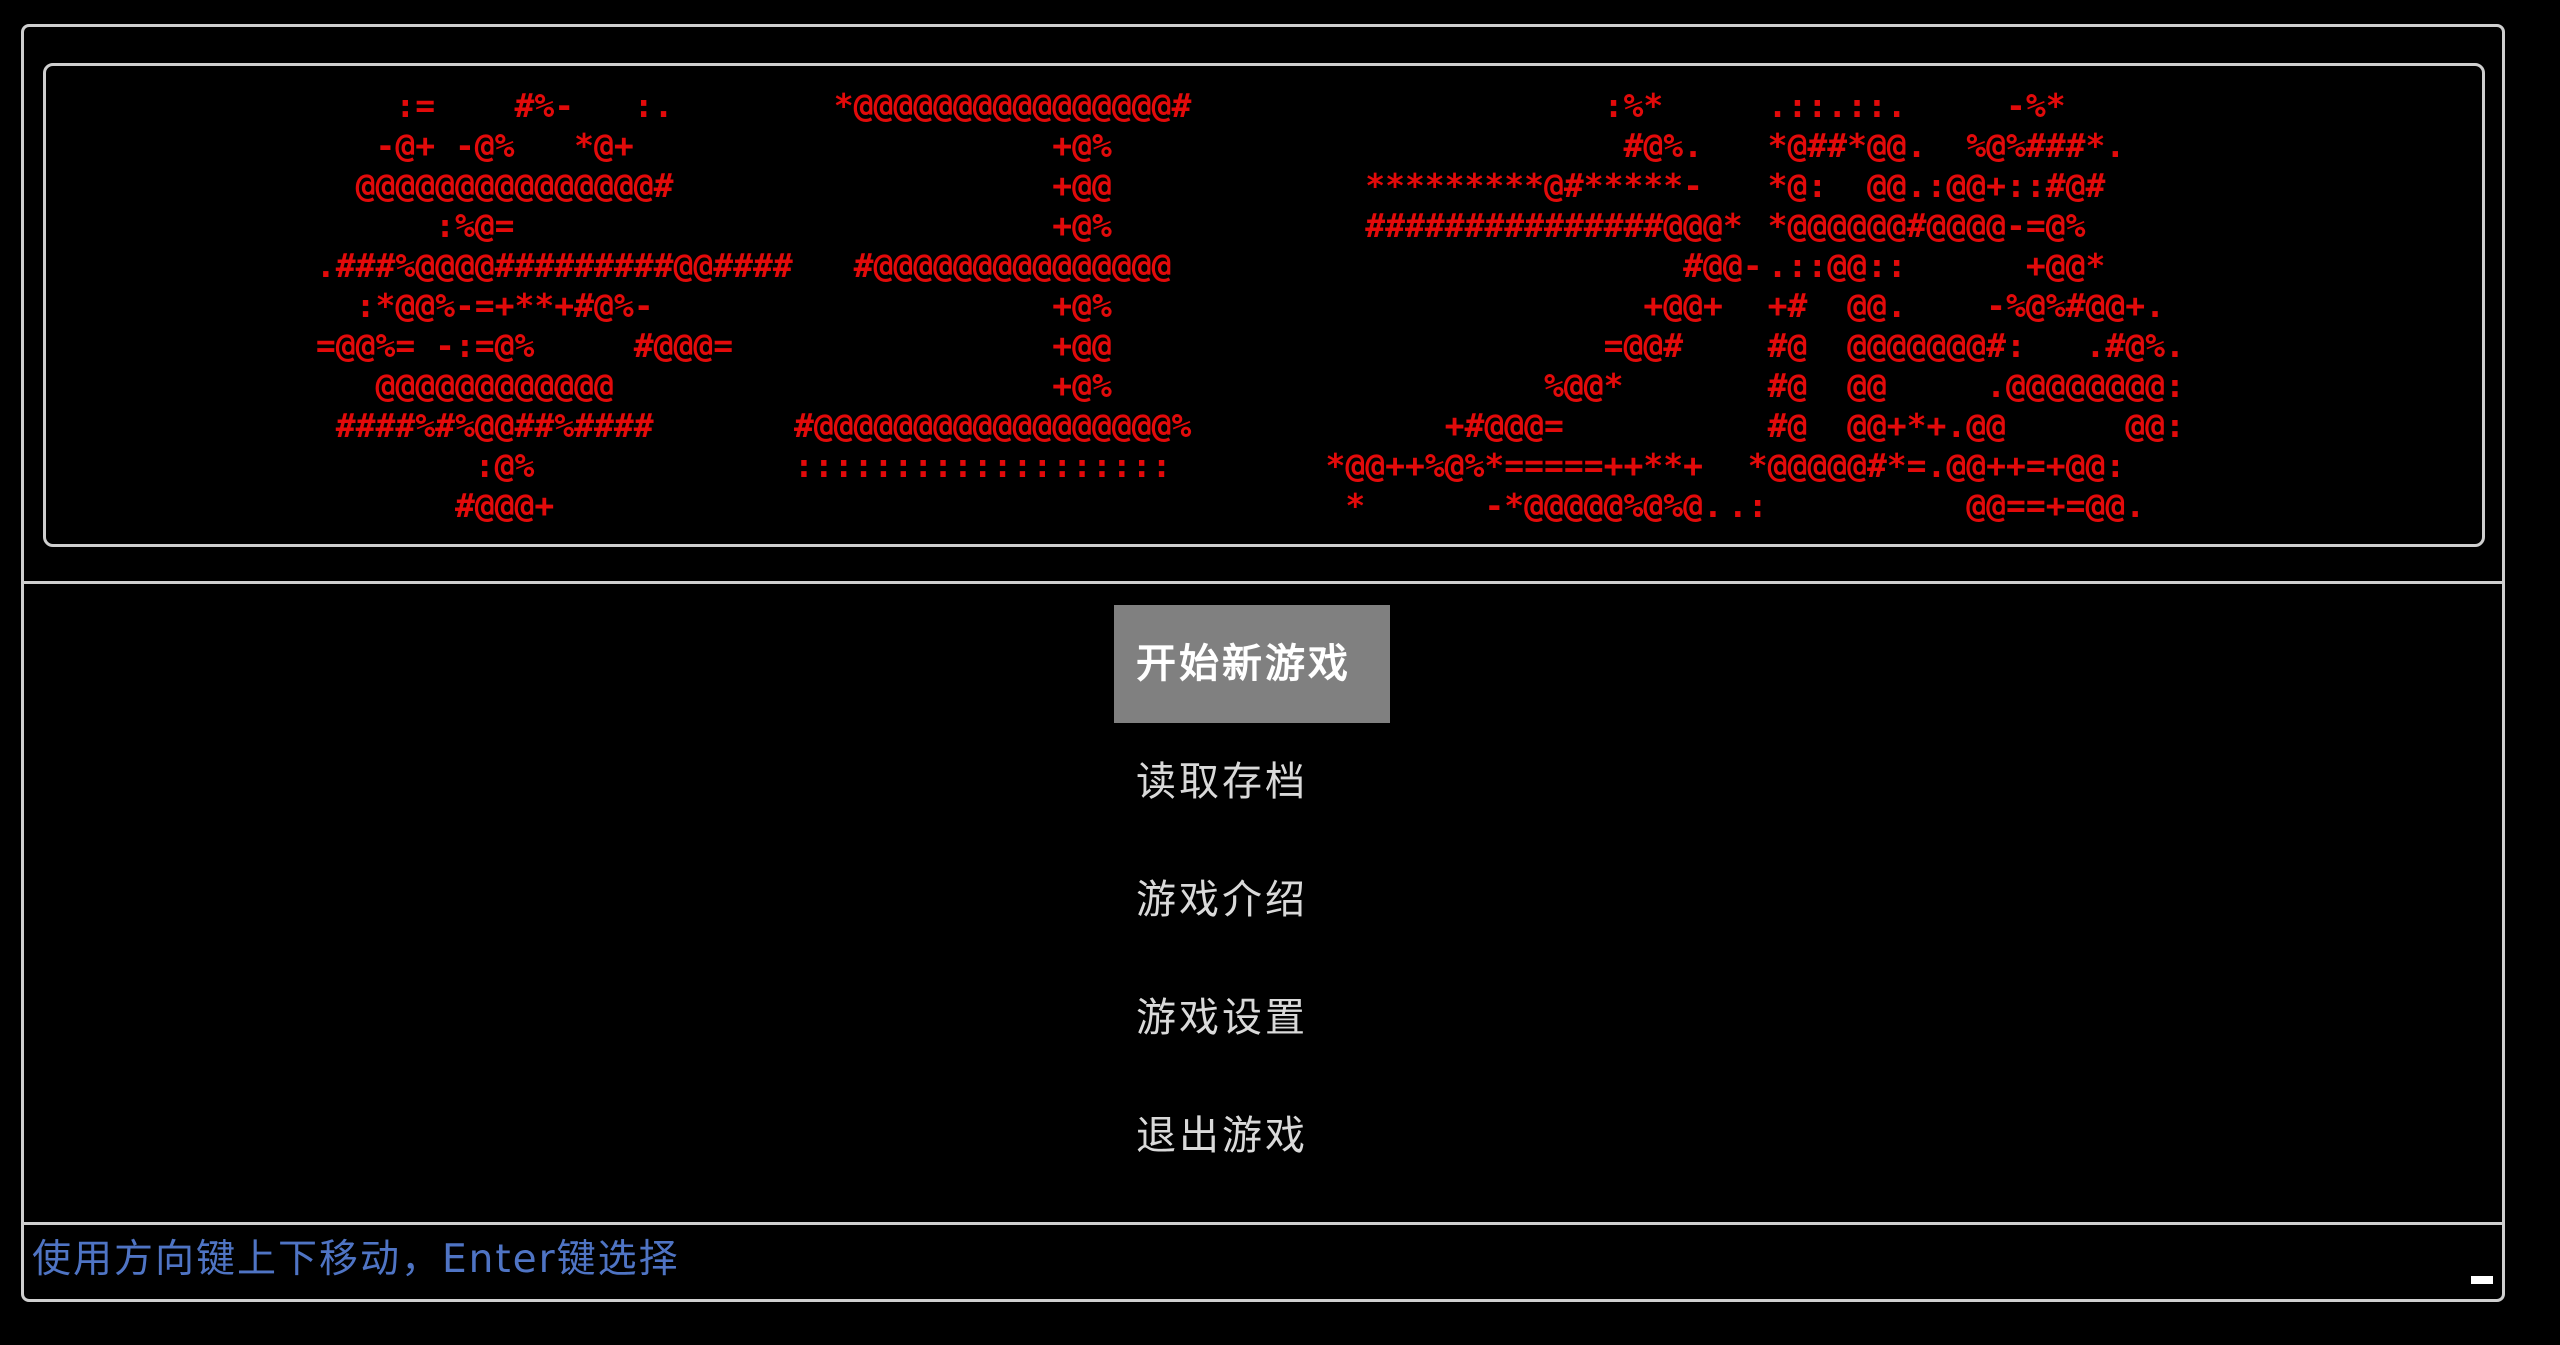  I want to click on banner-divider, so click(1263, 582).